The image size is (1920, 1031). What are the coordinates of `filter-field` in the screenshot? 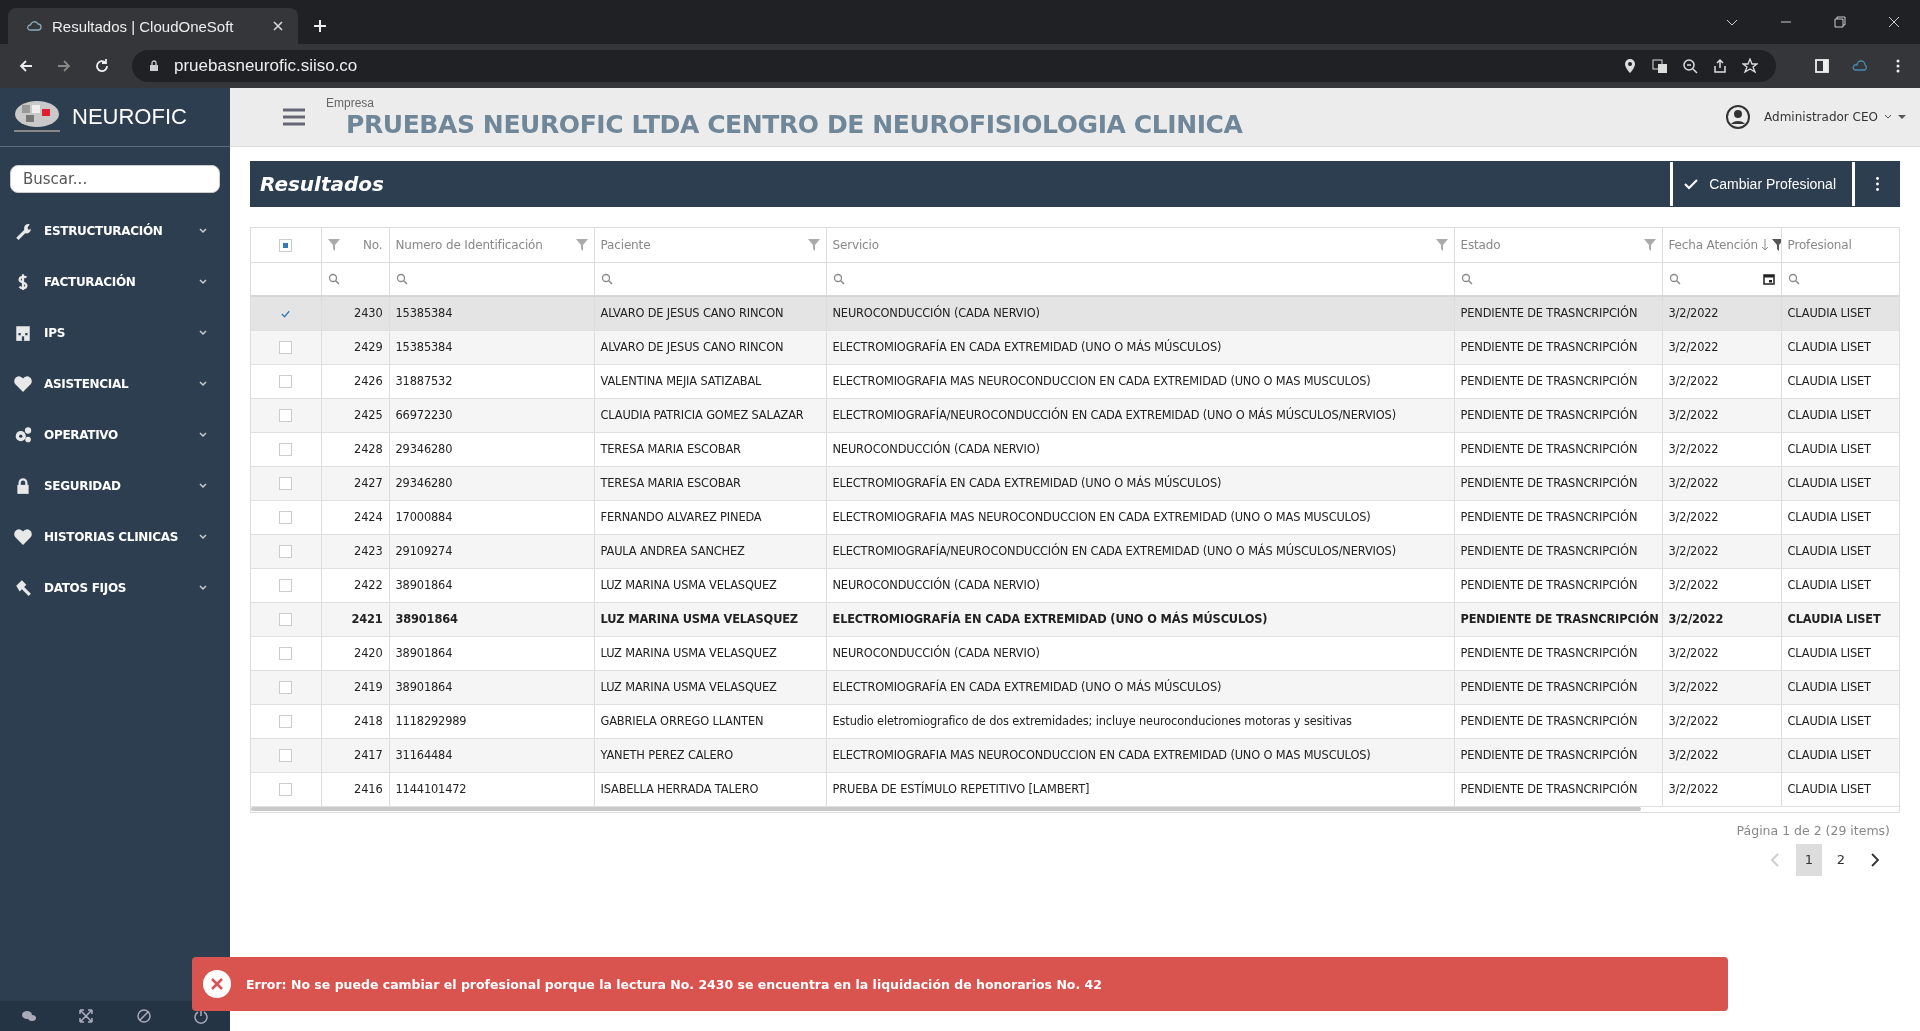 It's located at (1721, 278).